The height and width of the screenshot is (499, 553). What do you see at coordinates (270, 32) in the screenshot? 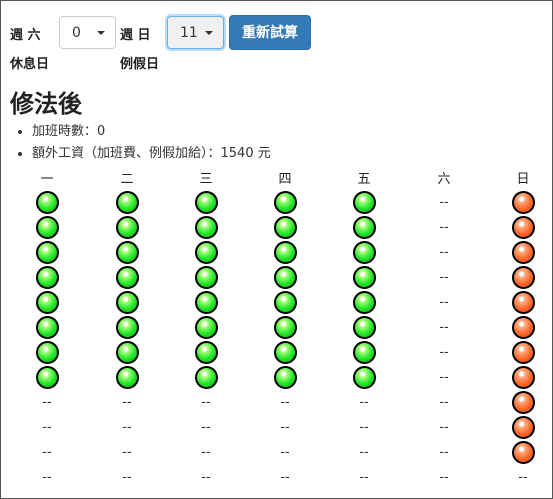
I see `recalculate-button: 重新試算` at bounding box center [270, 32].